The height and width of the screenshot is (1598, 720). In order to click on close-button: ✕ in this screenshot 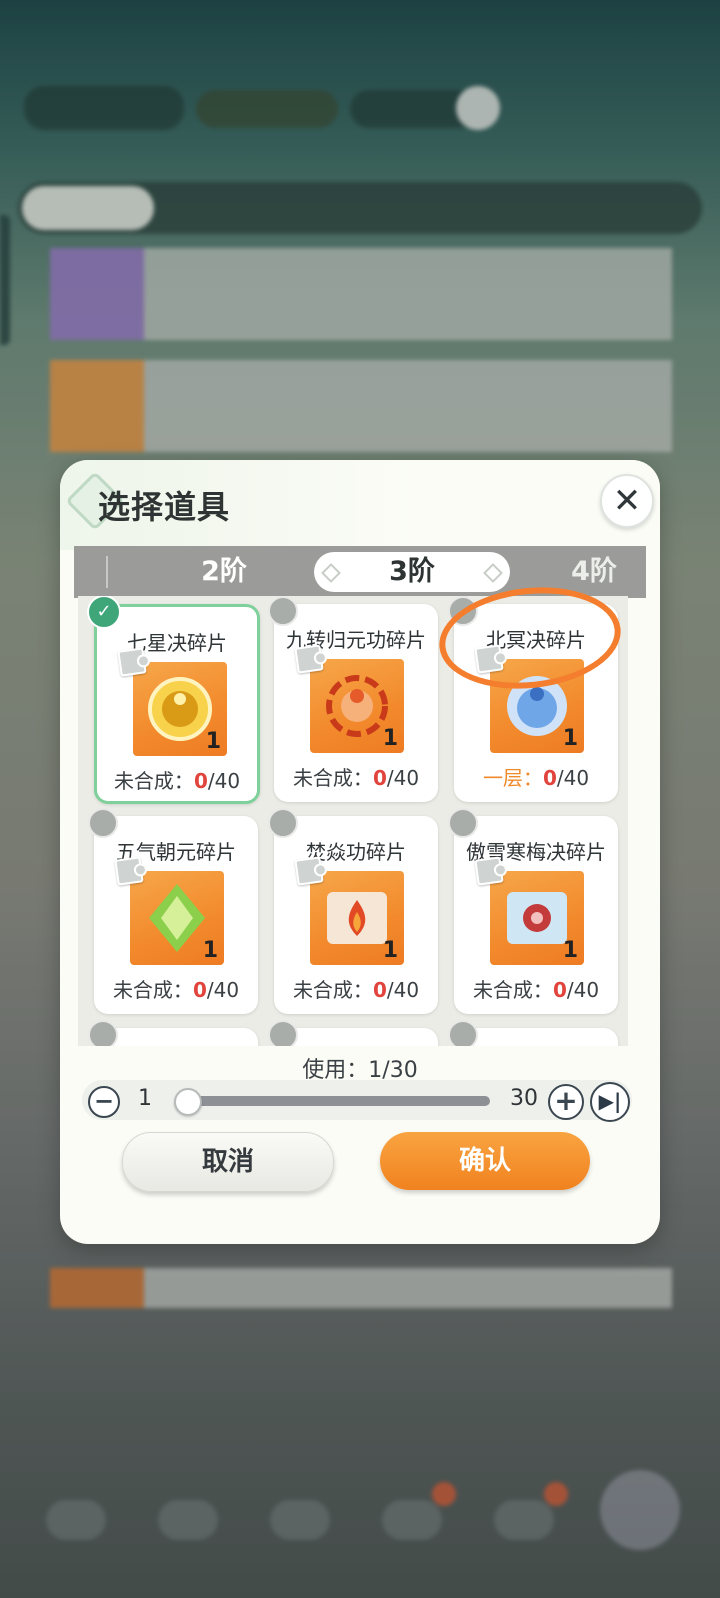, I will do `click(627, 501)`.